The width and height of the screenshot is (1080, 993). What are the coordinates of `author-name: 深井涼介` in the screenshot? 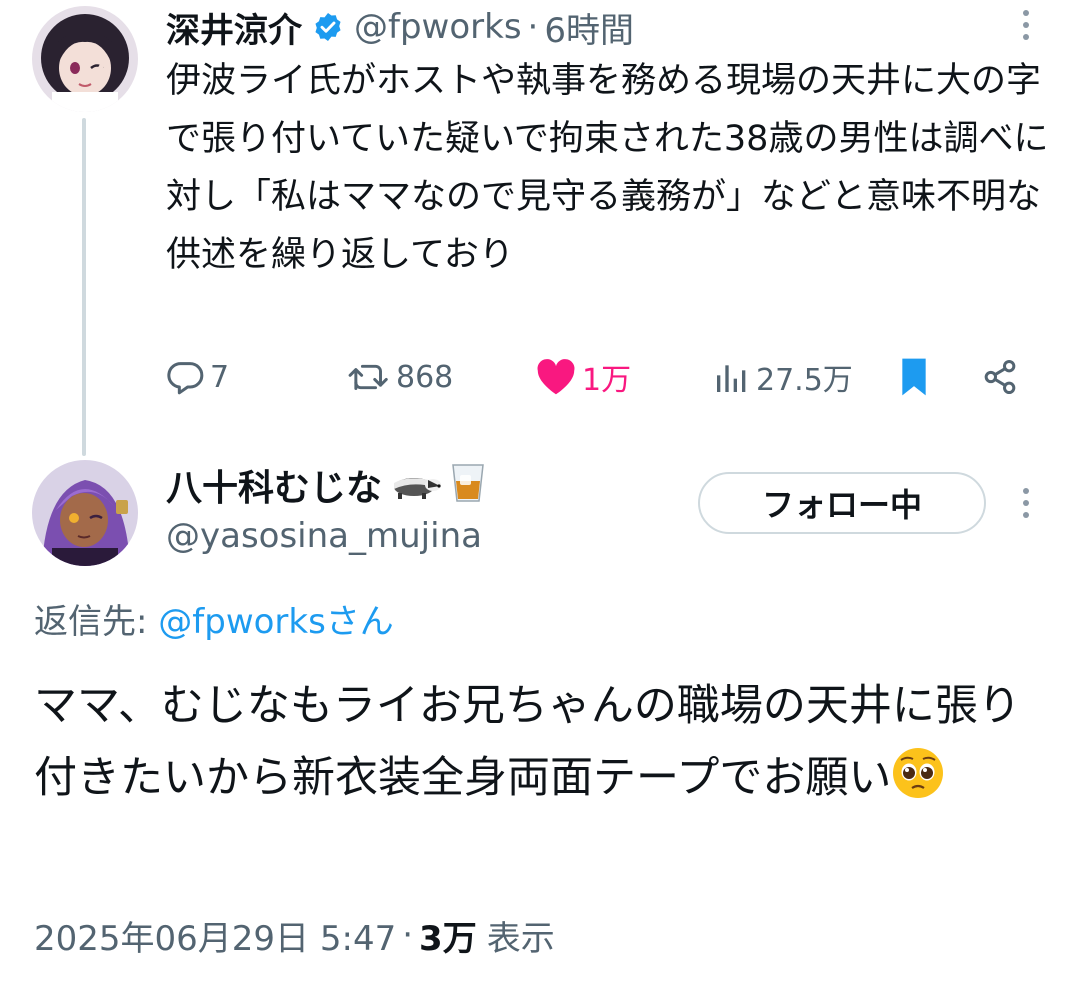 It's located at (234, 27).